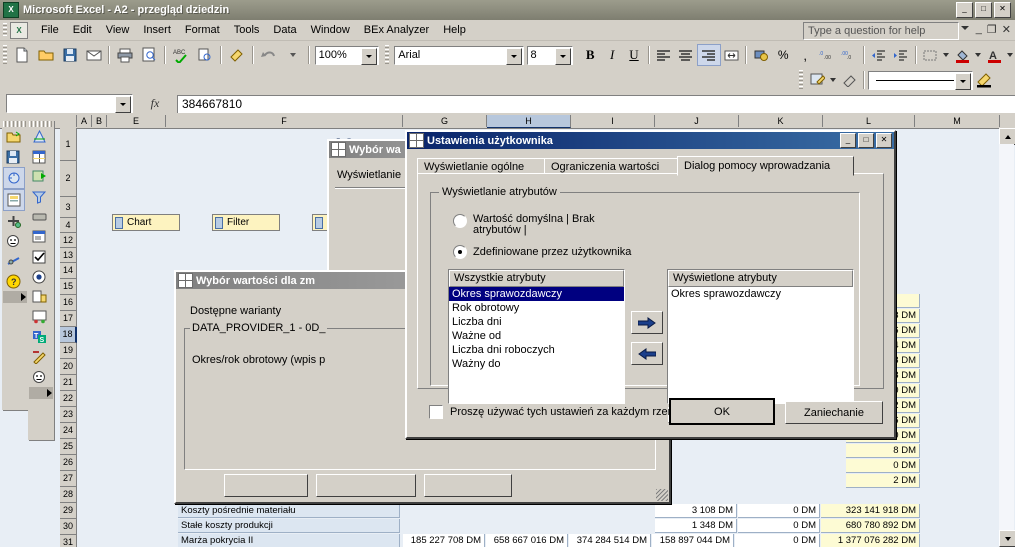 The width and height of the screenshot is (1015, 547). I want to click on radio-control-icon, so click(39, 277).